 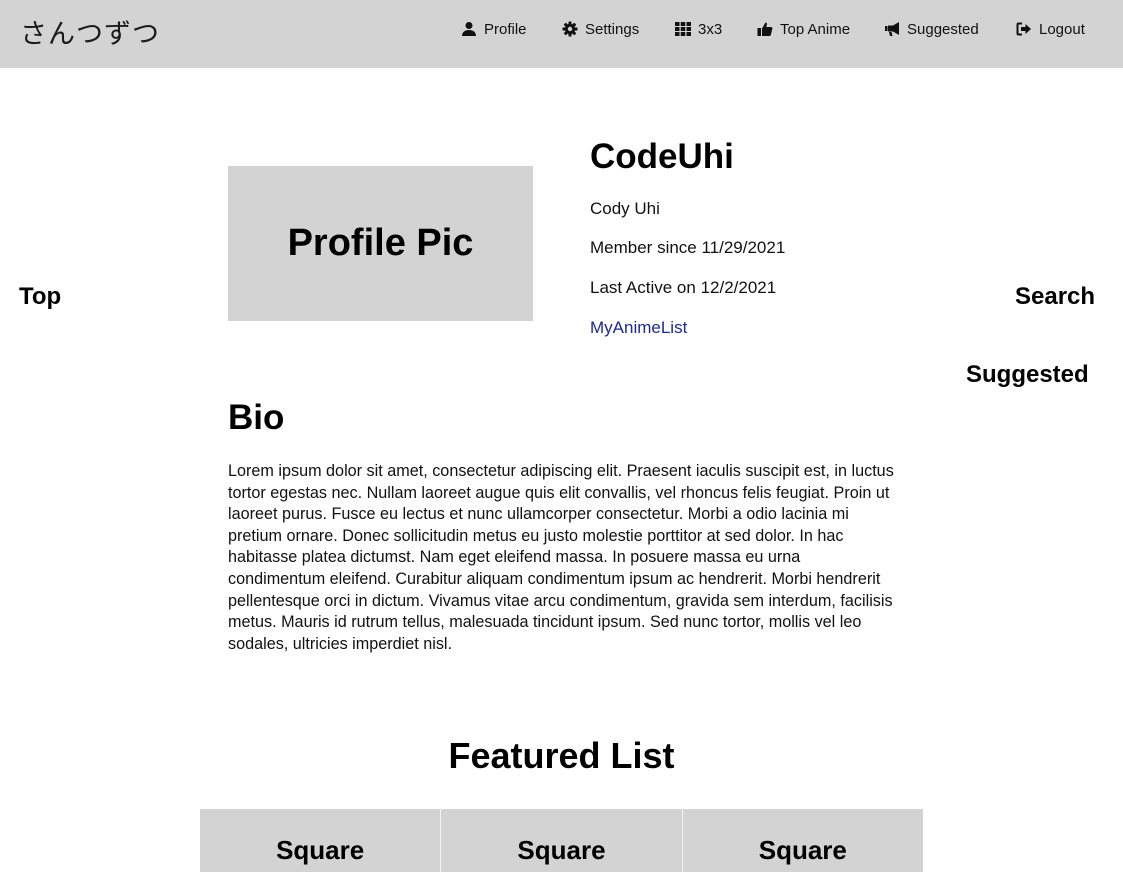 I want to click on nav-suggested-label: Suggested, so click(x=943, y=29).